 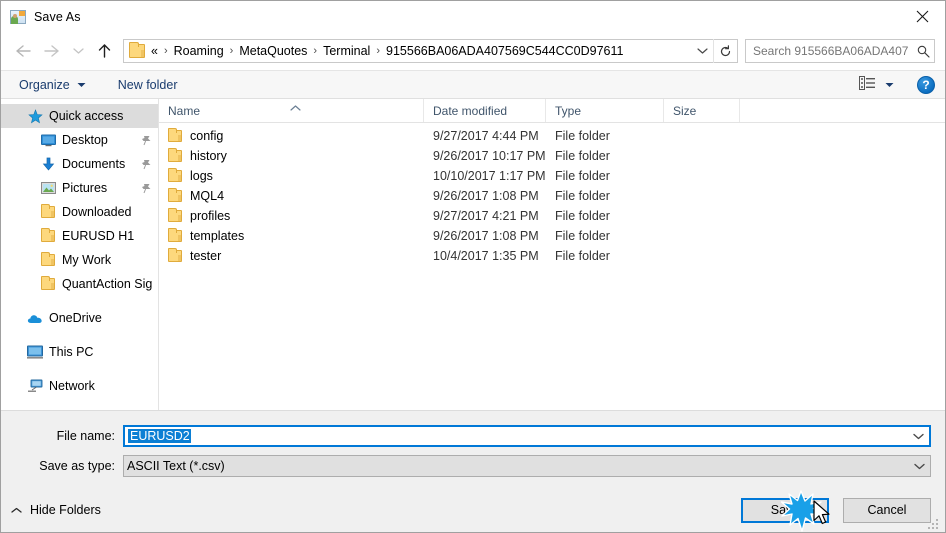 I want to click on sidebar-item-quantaction-signal: QuantAction Signal, so click(x=79, y=284).